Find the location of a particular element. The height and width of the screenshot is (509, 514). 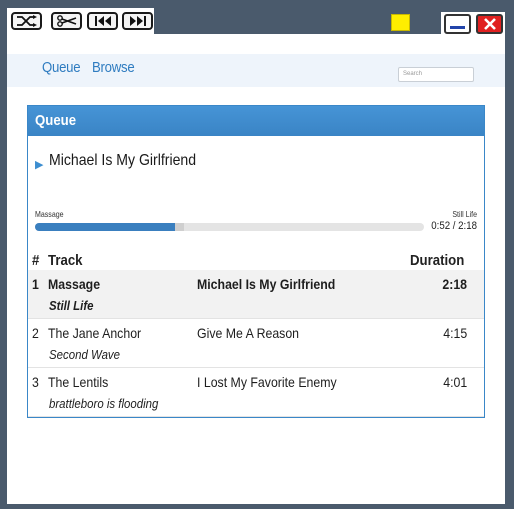

crop-button is located at coordinates (66, 21).